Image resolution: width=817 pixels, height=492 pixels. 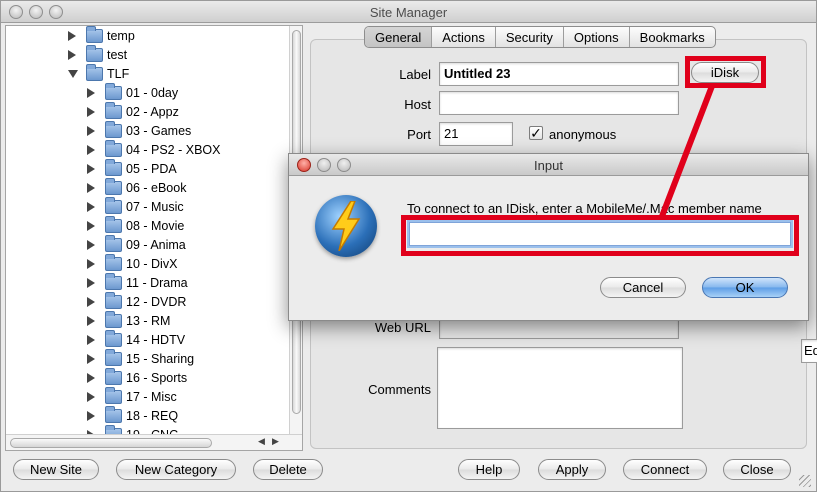 I want to click on tree-item: 14 - HDTV, so click(x=136, y=339).